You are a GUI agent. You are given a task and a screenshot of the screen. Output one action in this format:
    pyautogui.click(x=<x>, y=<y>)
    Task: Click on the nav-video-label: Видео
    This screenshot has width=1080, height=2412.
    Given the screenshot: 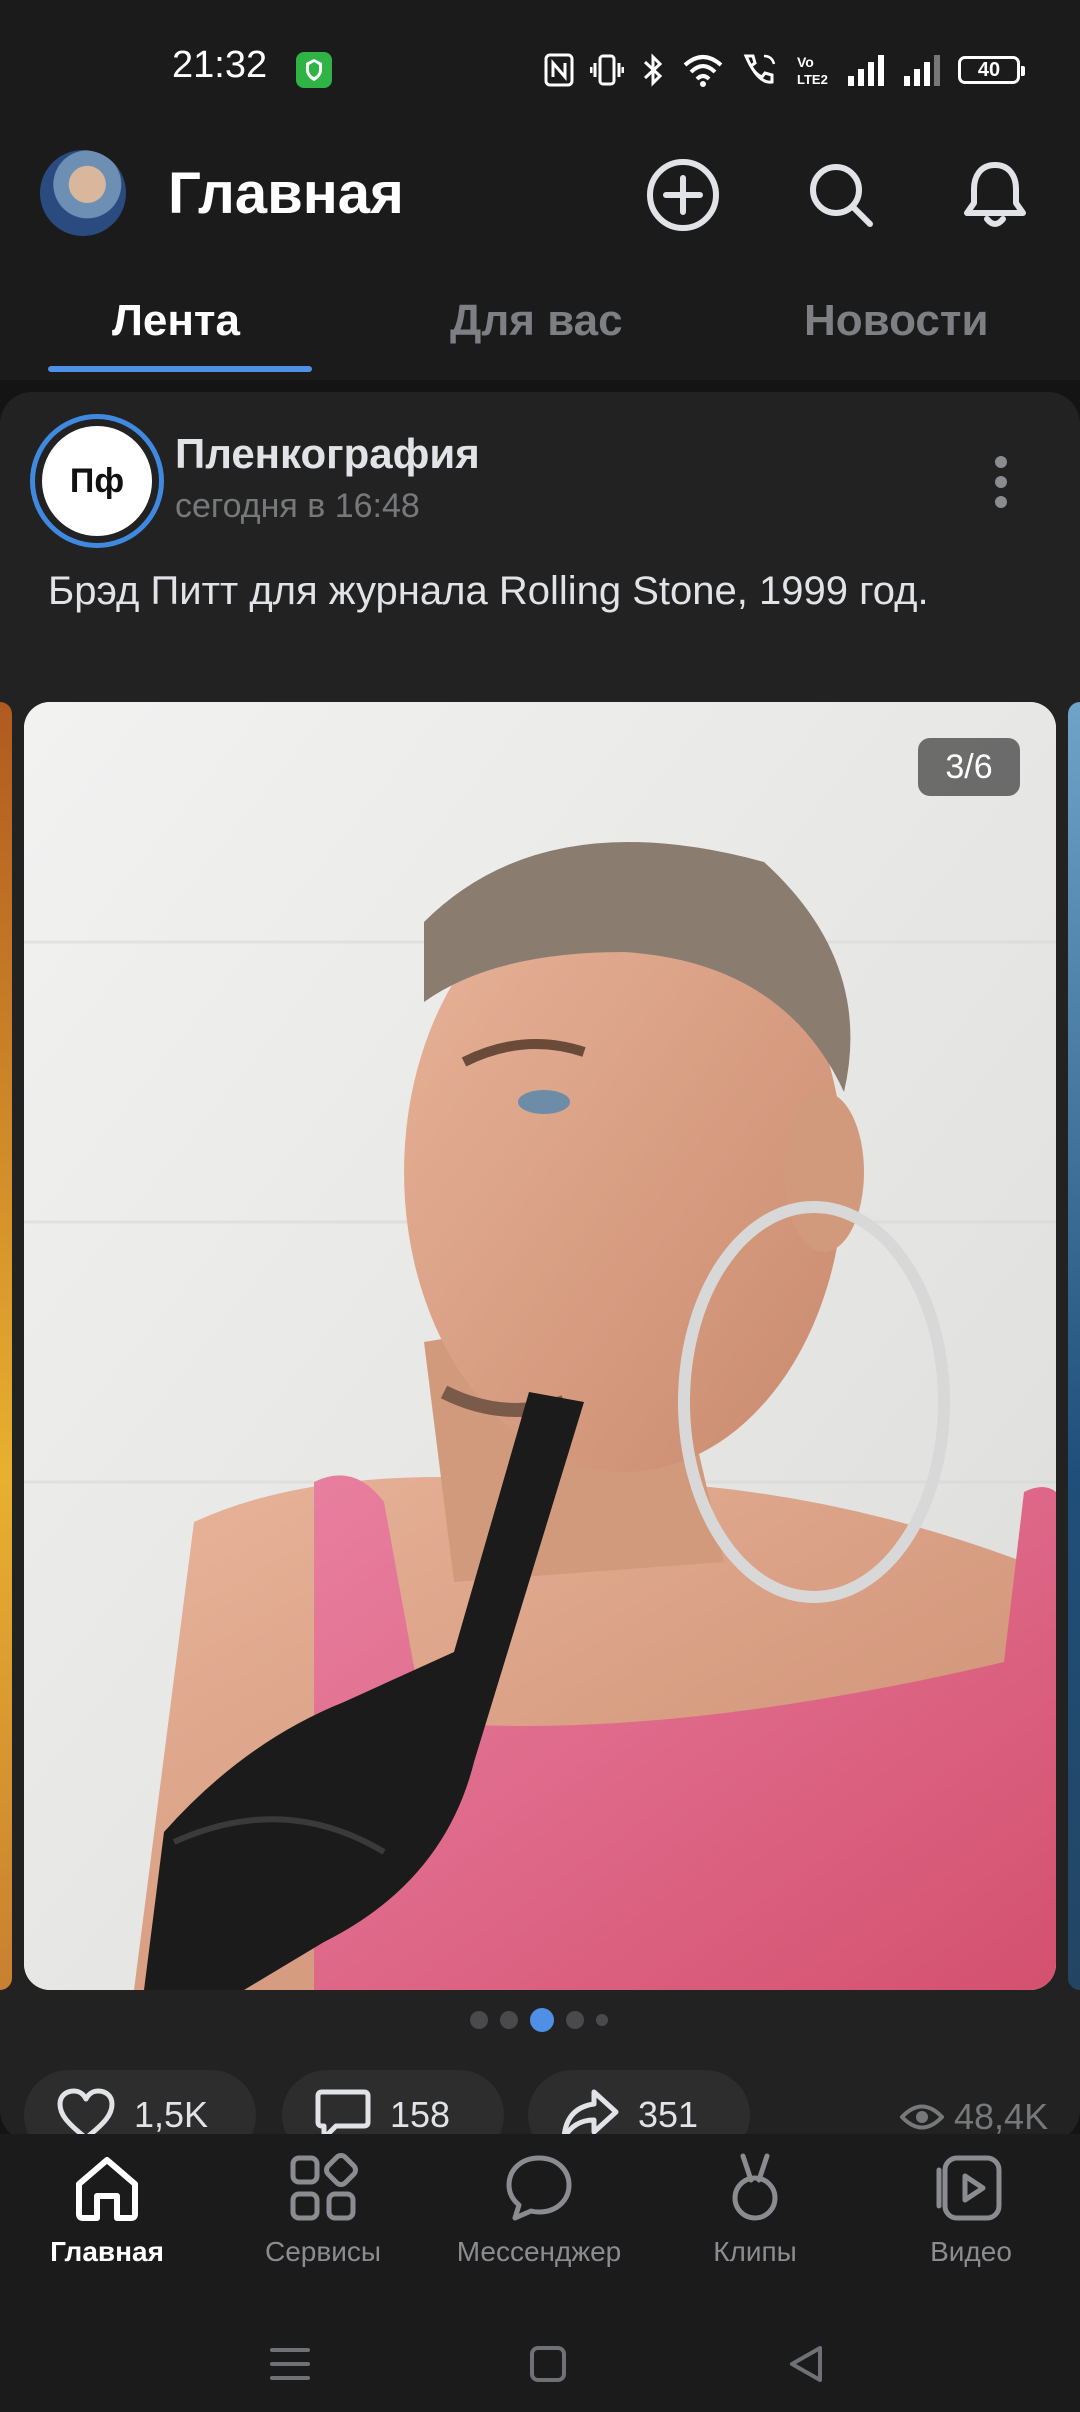 What is the action you would take?
    pyautogui.click(x=971, y=2251)
    